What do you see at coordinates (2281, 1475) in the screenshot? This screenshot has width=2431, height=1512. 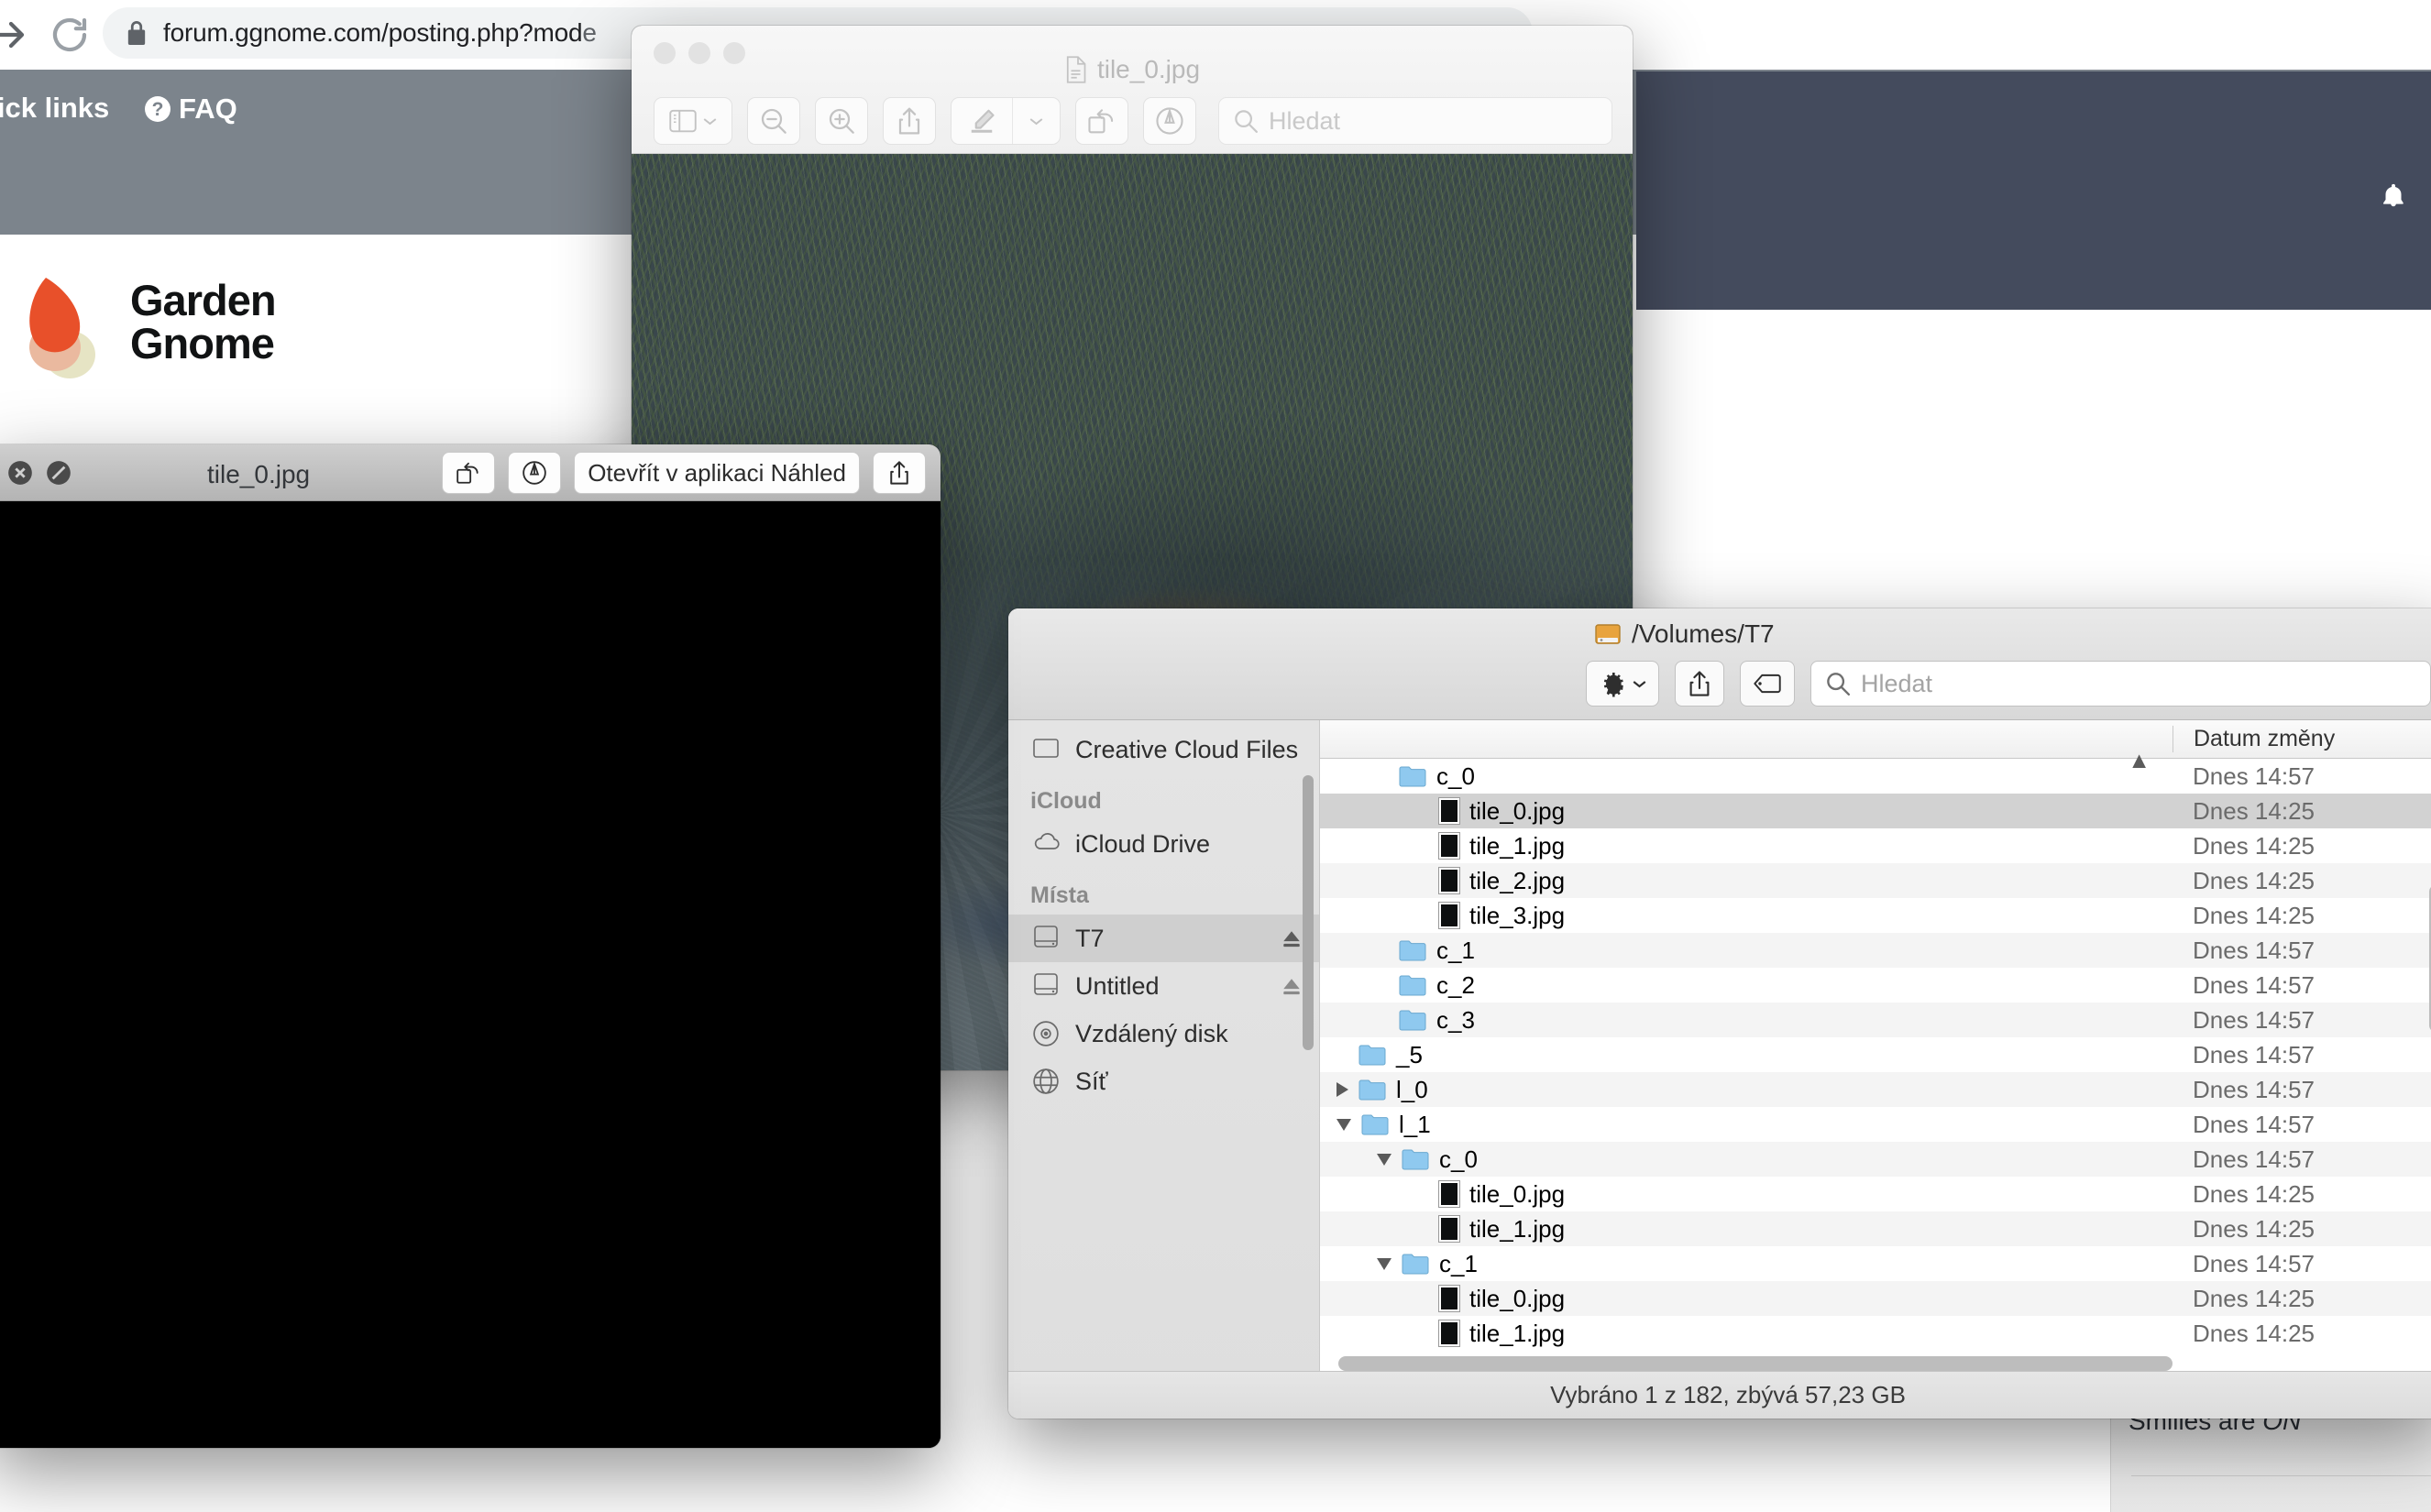 I see `panel-rule` at bounding box center [2281, 1475].